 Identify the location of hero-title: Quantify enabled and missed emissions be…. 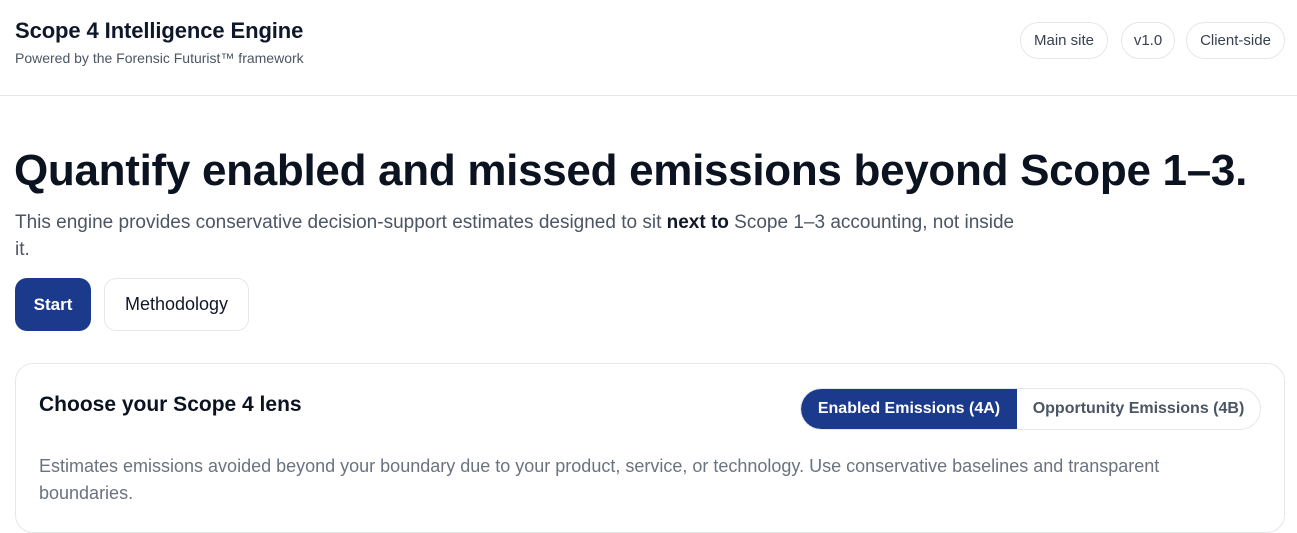
(630, 170).